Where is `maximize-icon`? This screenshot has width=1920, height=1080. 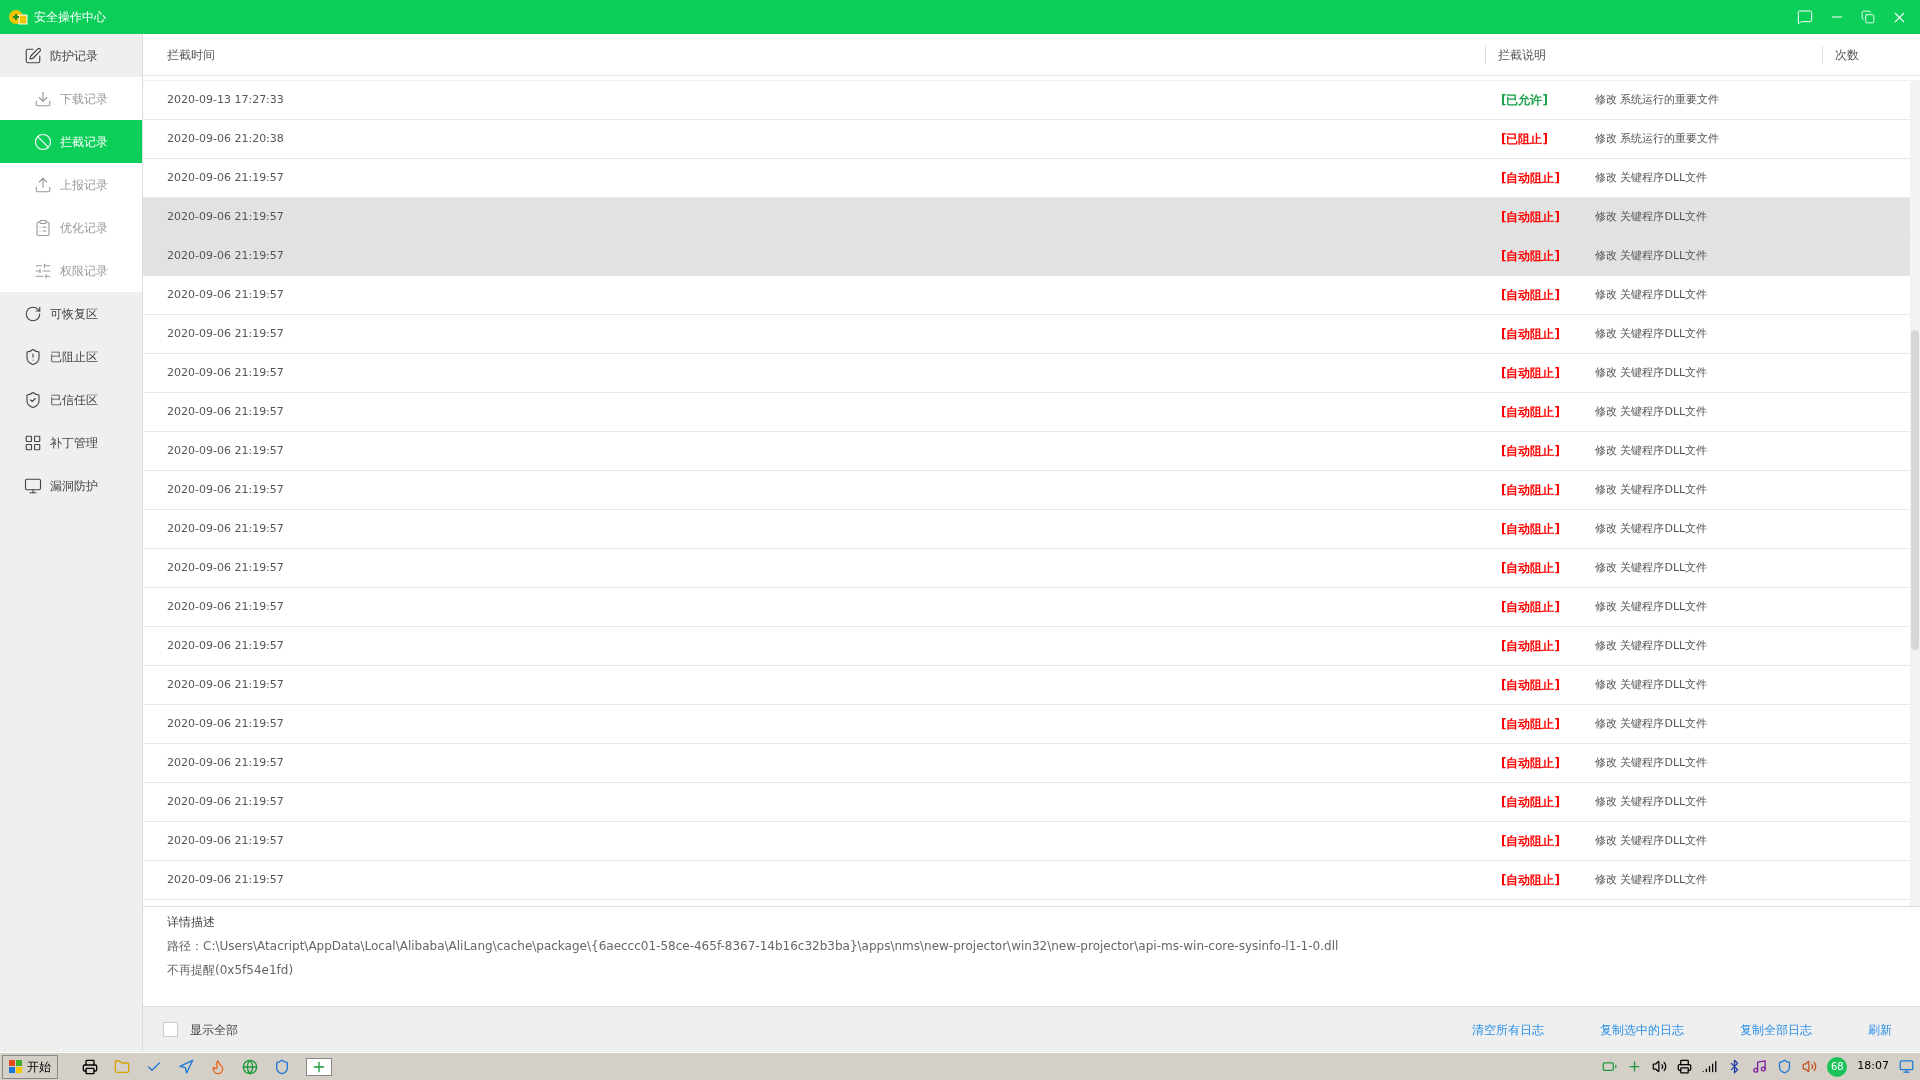 maximize-icon is located at coordinates (1868, 17).